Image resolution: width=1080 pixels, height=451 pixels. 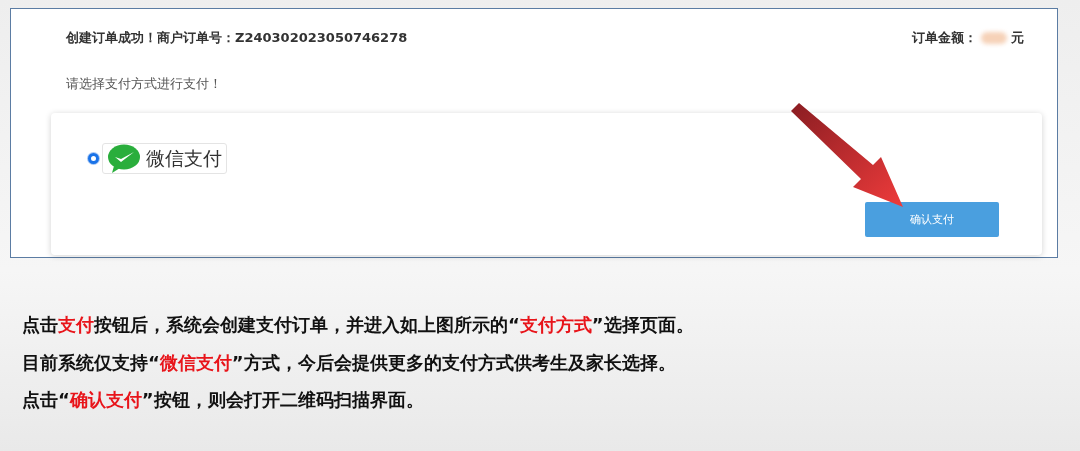 What do you see at coordinates (944, 38) in the screenshot?
I see `amount-label: 订单金额：` at bounding box center [944, 38].